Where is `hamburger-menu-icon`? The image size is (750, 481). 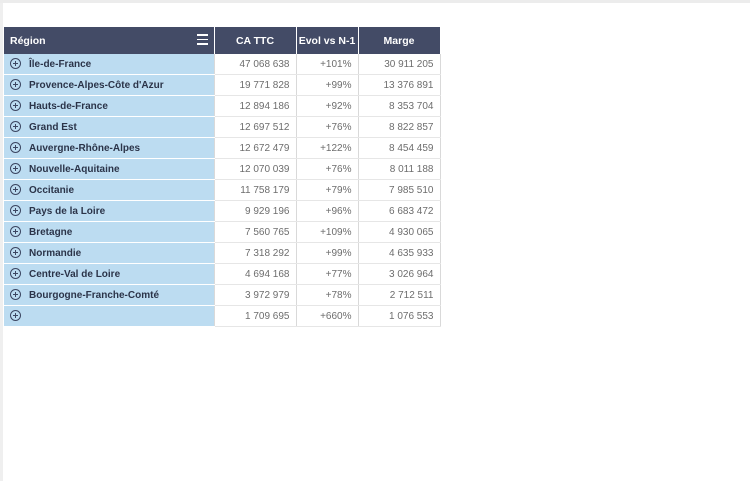 hamburger-menu-icon is located at coordinates (202, 40).